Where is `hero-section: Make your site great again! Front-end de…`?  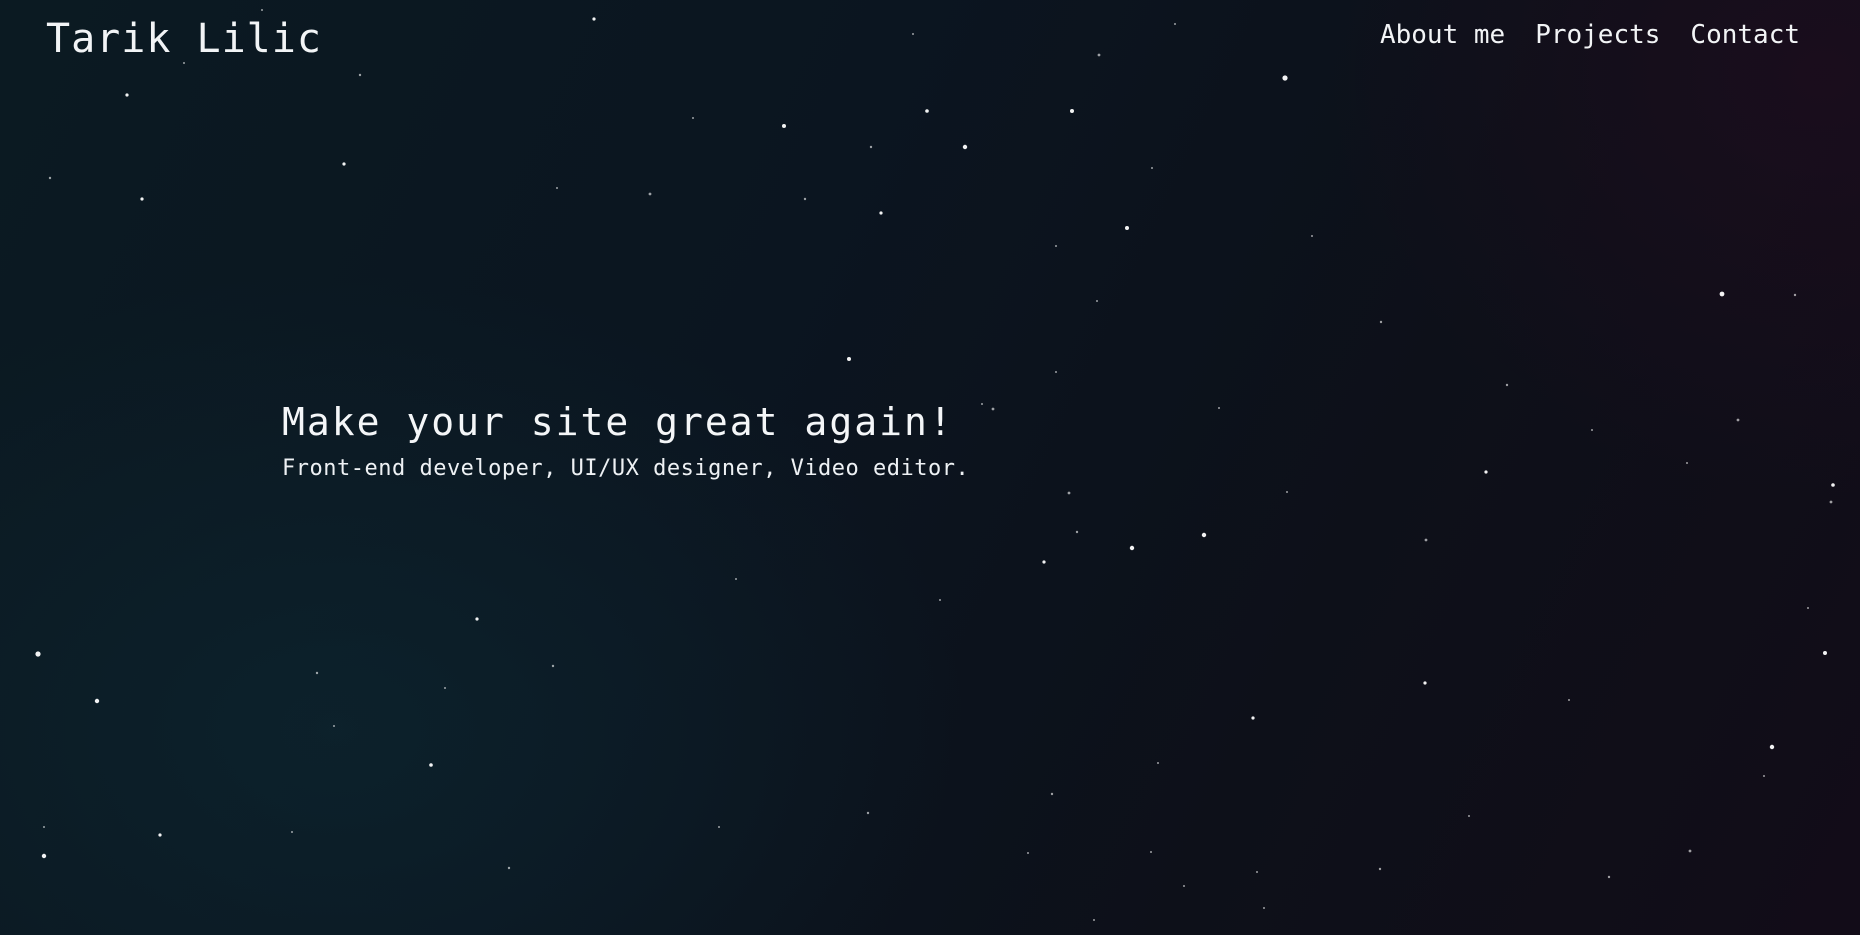 hero-section: Make your site great again! Front-end de… is located at coordinates (625, 440).